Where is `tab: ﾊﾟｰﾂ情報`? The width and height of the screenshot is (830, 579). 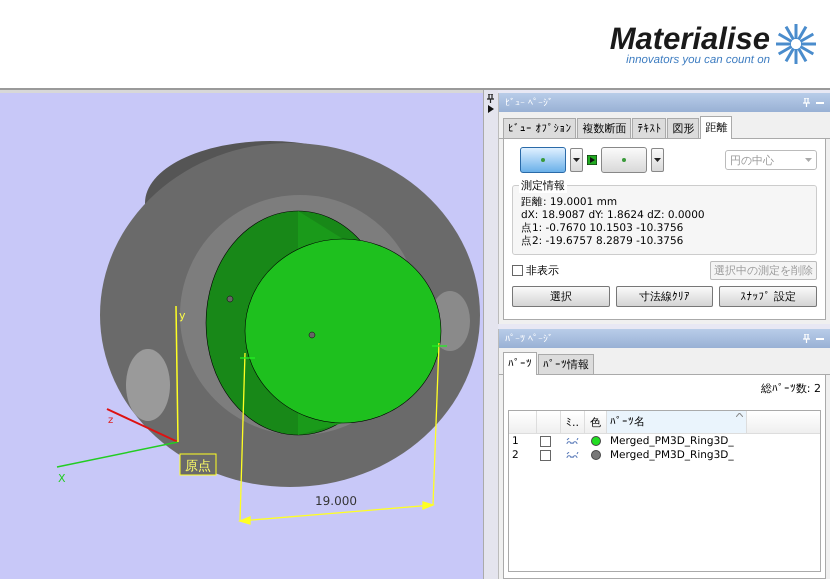 tab: ﾊﾟｰﾂ情報 is located at coordinates (566, 364).